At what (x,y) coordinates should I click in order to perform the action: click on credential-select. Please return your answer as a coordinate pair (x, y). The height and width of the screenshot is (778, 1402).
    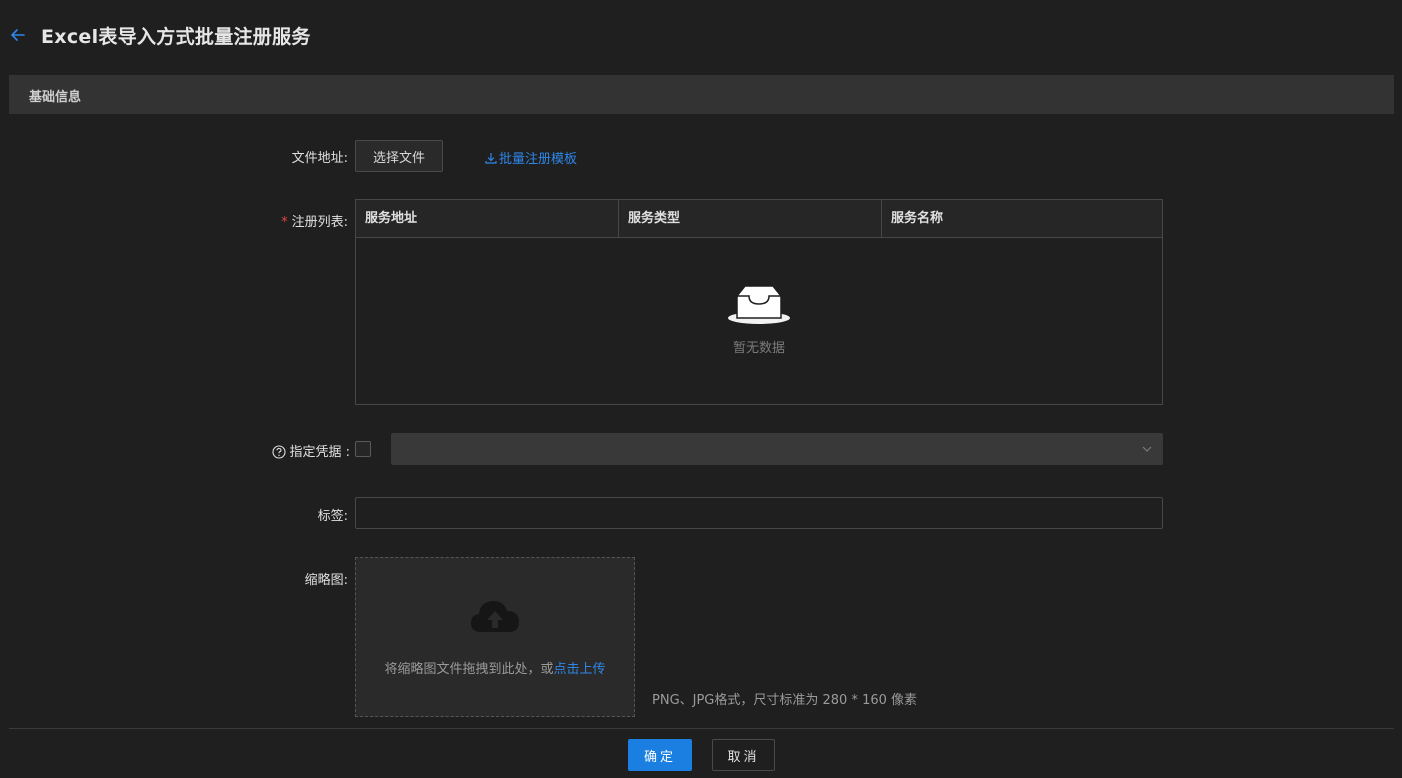
    Looking at the image, I should click on (777, 449).